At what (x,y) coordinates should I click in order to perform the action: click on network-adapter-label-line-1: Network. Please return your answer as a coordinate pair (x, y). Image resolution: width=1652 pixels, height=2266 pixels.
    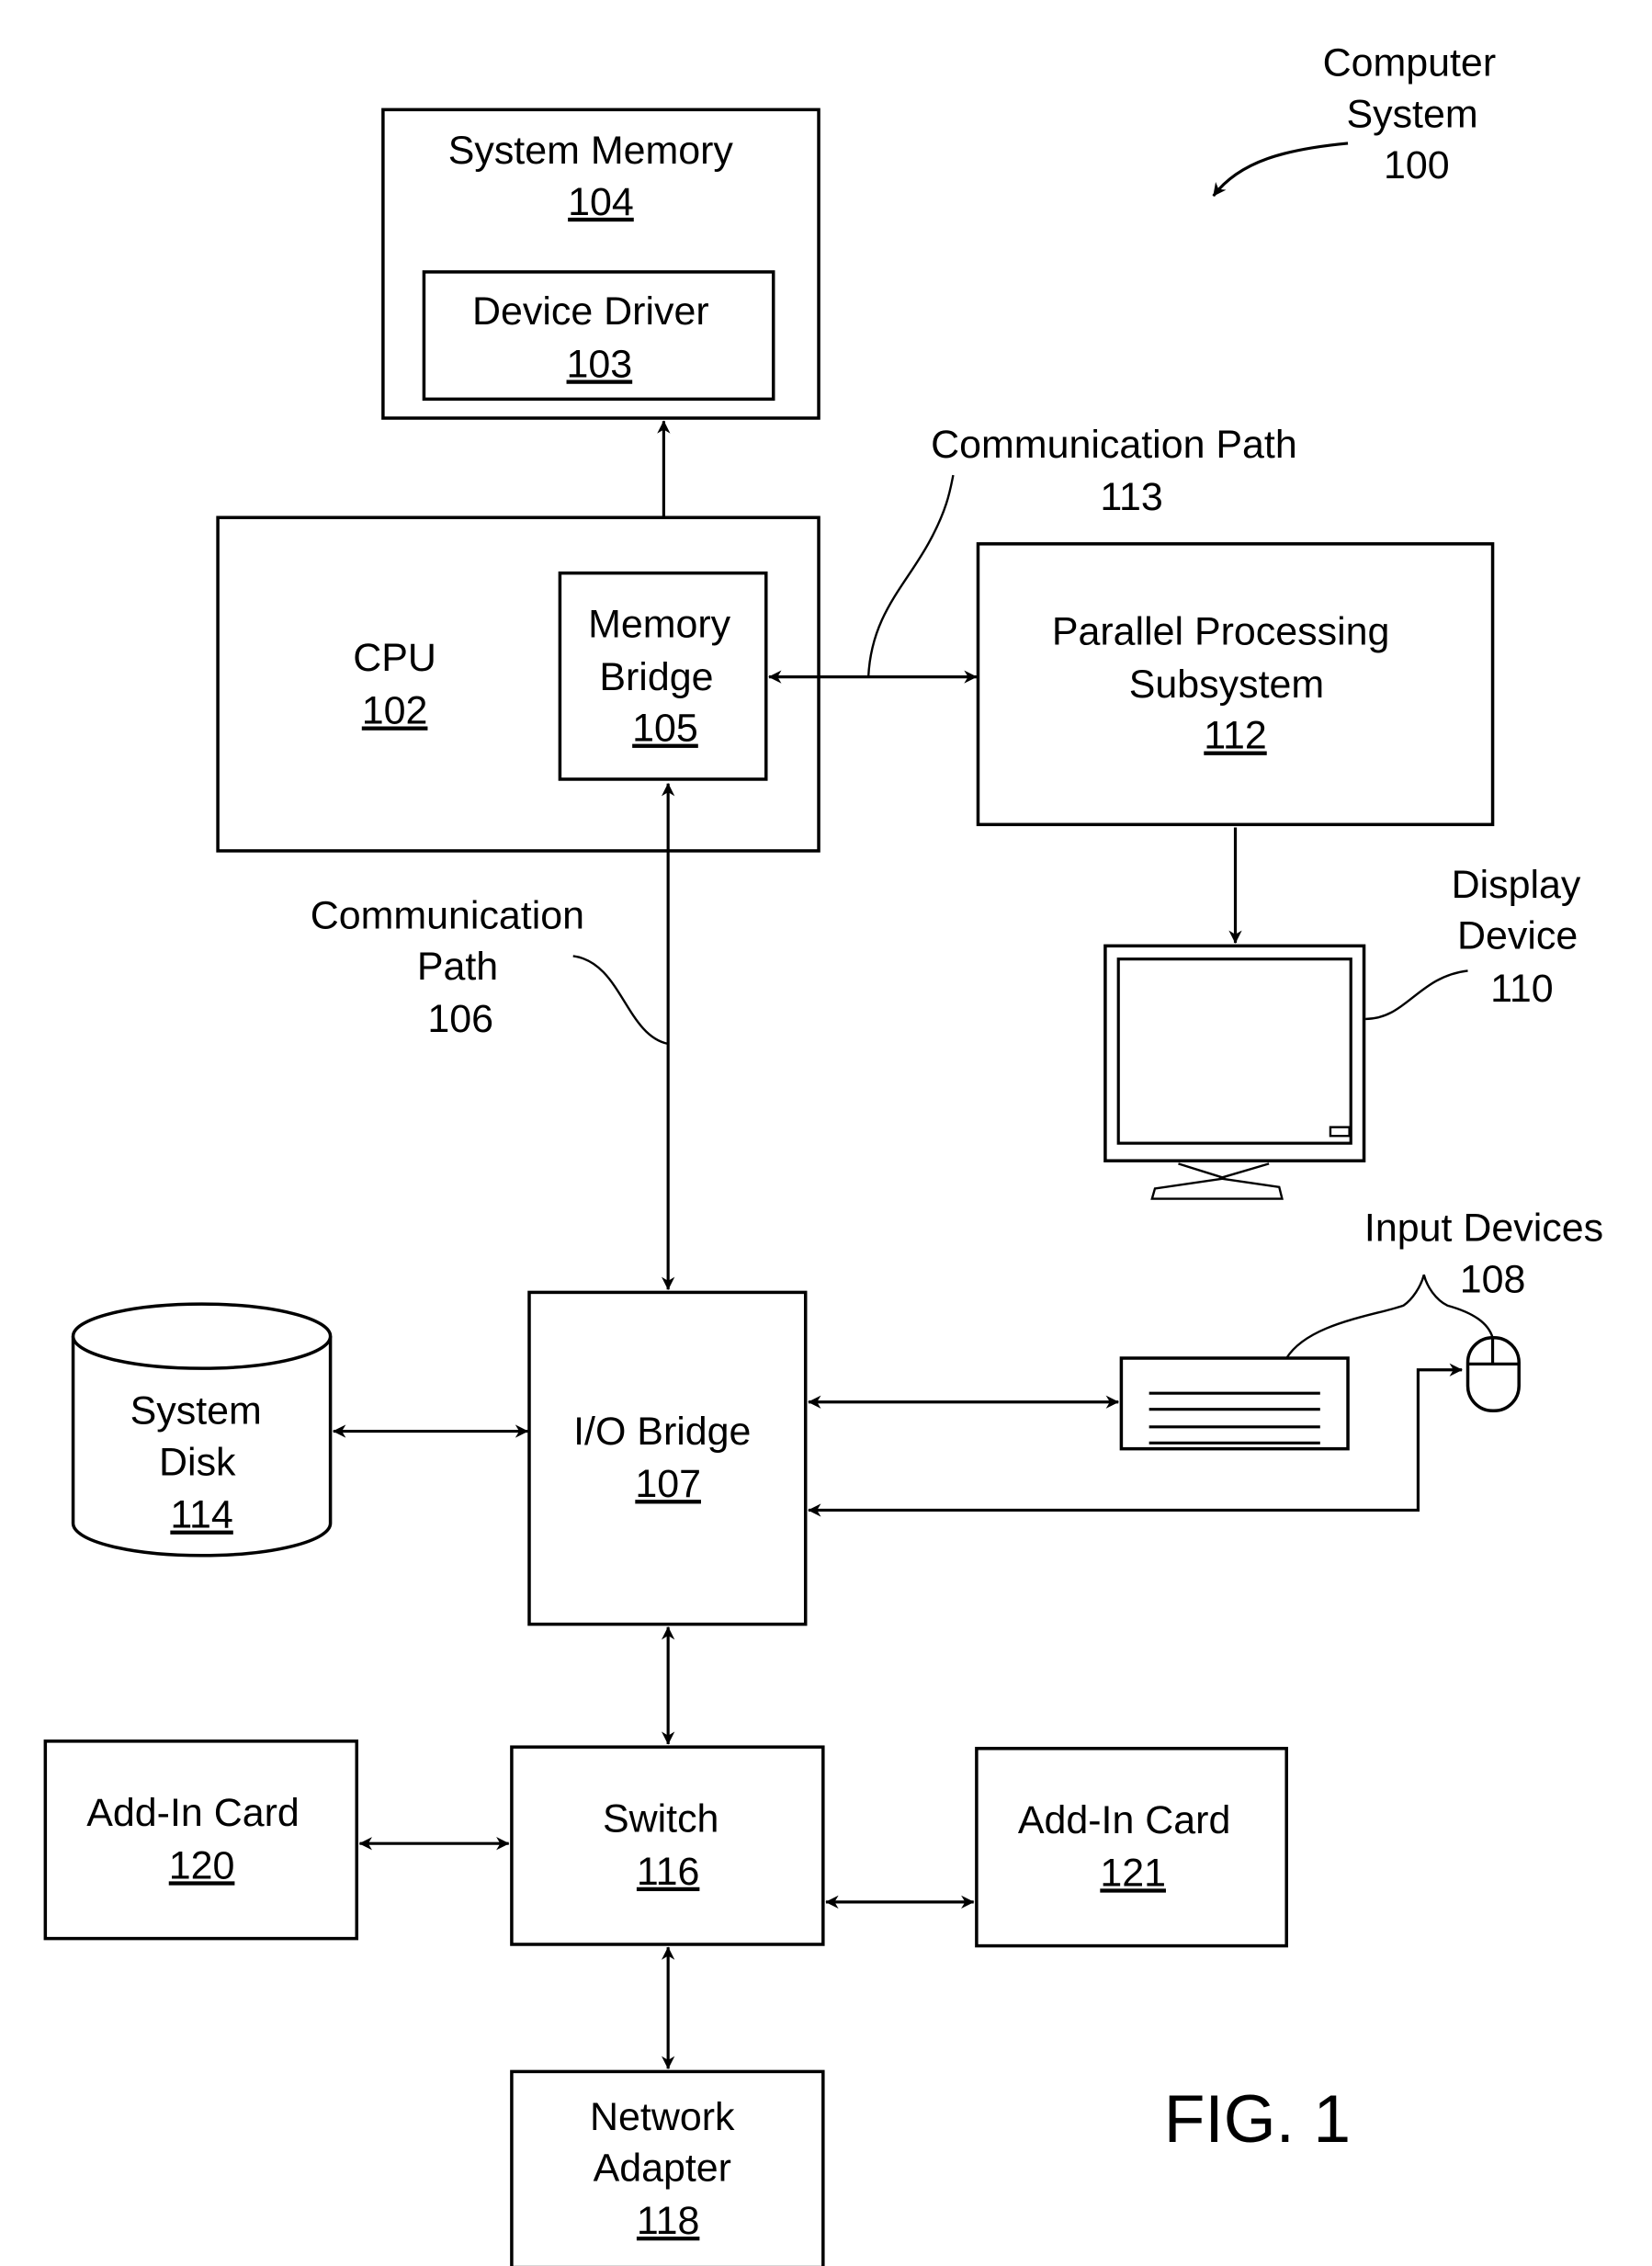
    Looking at the image, I should click on (662, 2117).